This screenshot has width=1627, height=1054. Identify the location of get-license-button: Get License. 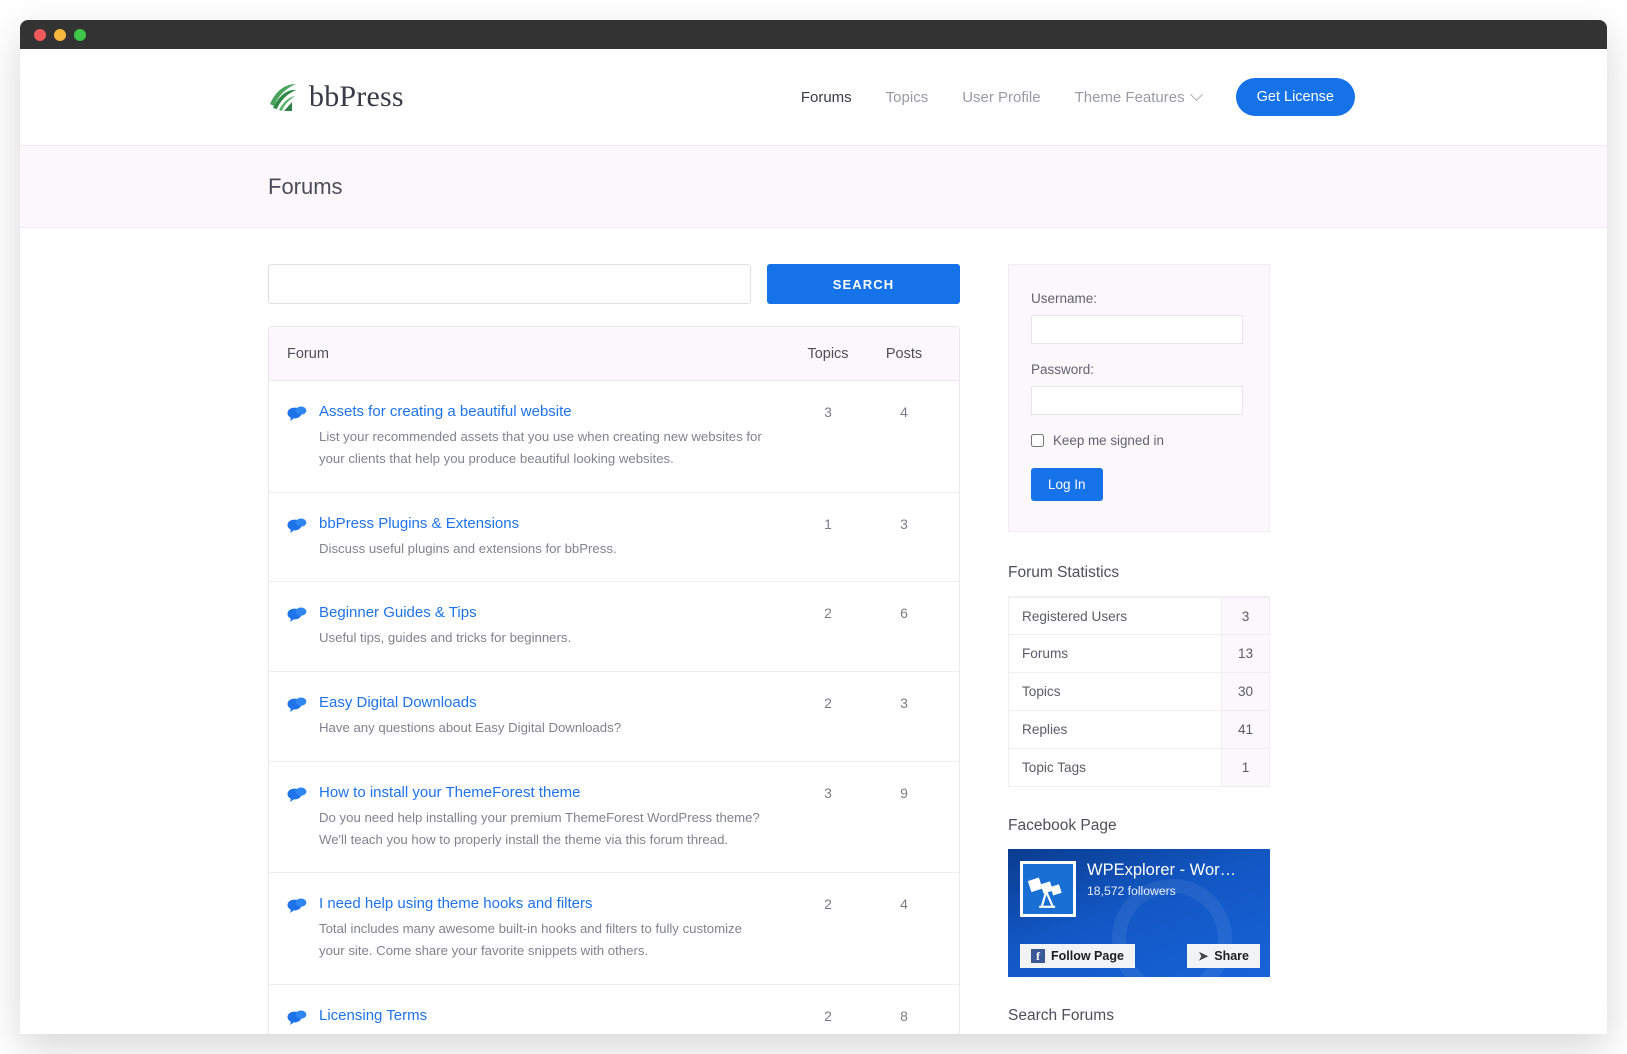
(1295, 97).